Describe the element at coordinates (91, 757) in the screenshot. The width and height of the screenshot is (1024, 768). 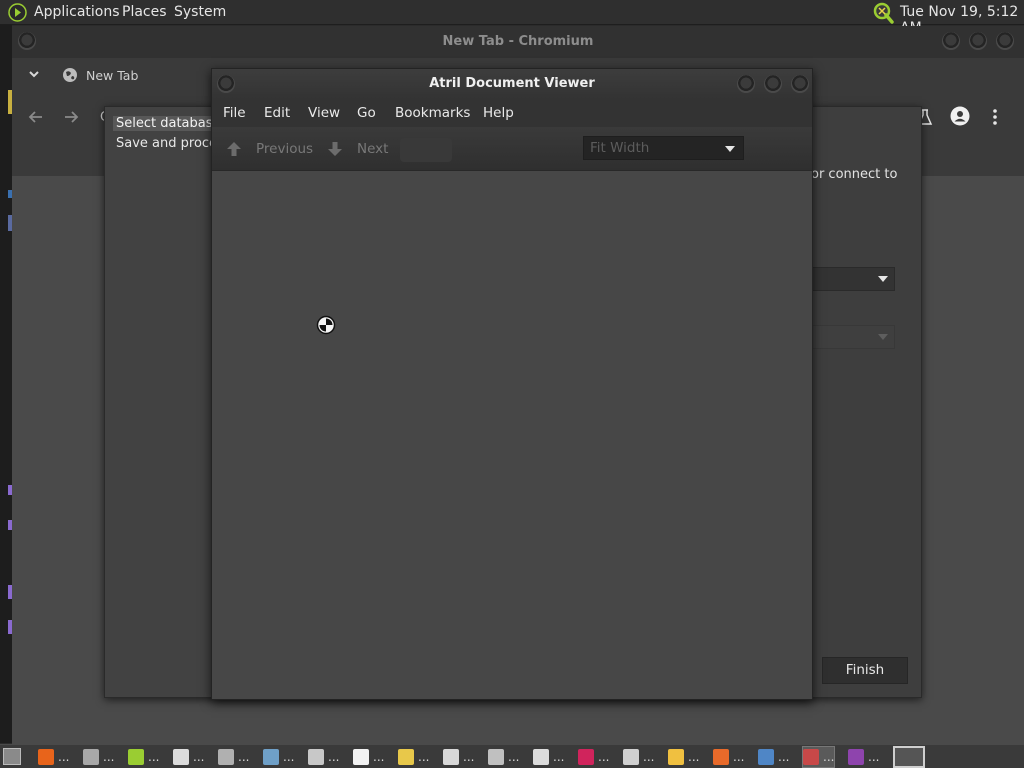
I see `folder-icon` at that location.